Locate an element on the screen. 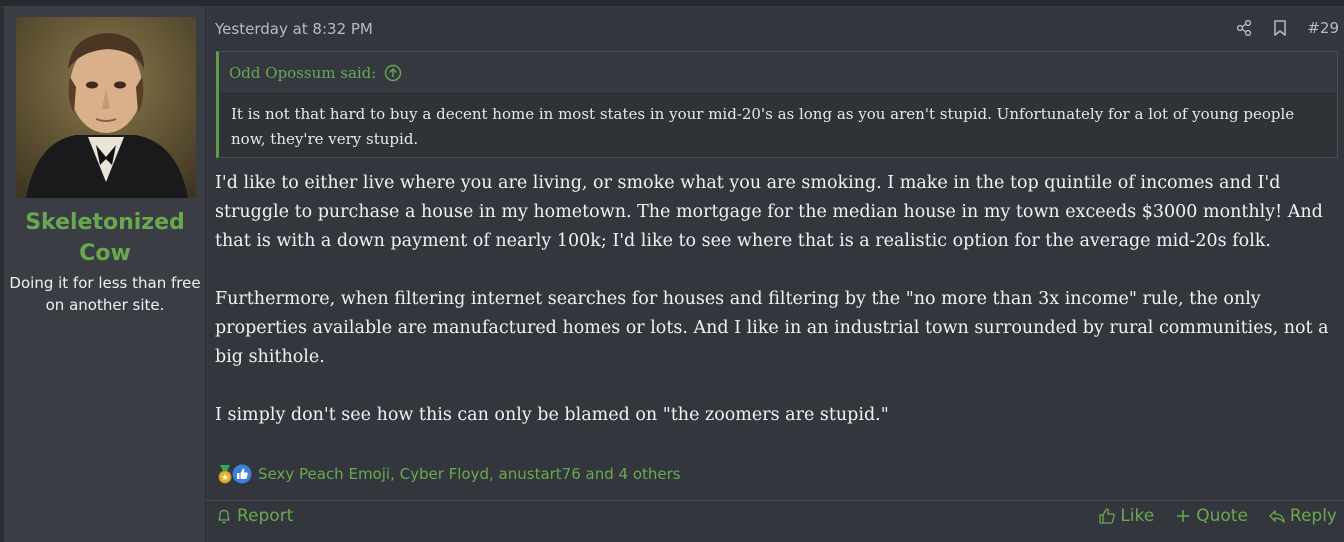 This screenshot has height=542, width=1344. post-date: Yesterday at 8:32 PM is located at coordinates (294, 29).